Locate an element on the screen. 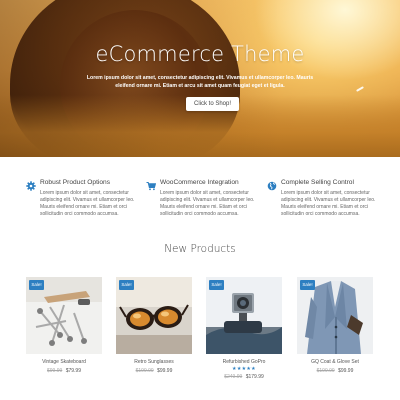  rating-stars: ★★★★★ is located at coordinates (244, 369).